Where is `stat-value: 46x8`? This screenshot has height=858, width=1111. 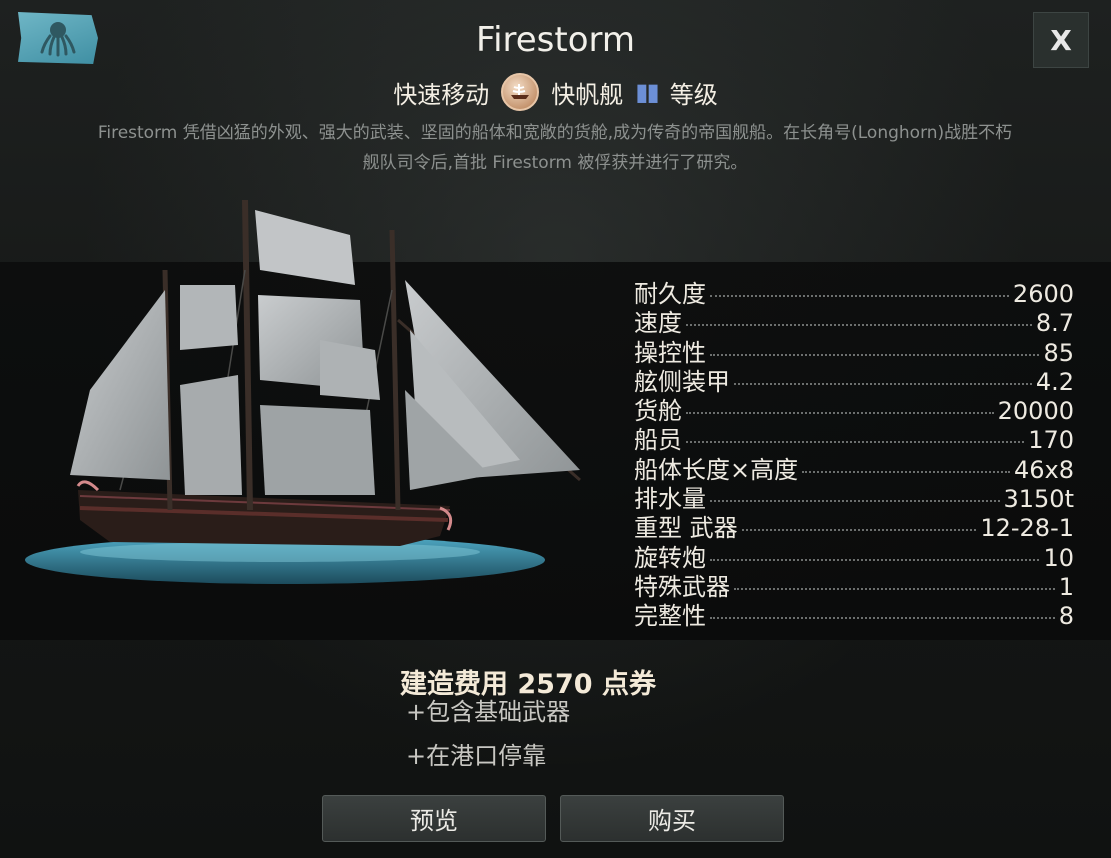
stat-value: 46x8 is located at coordinates (1043, 469).